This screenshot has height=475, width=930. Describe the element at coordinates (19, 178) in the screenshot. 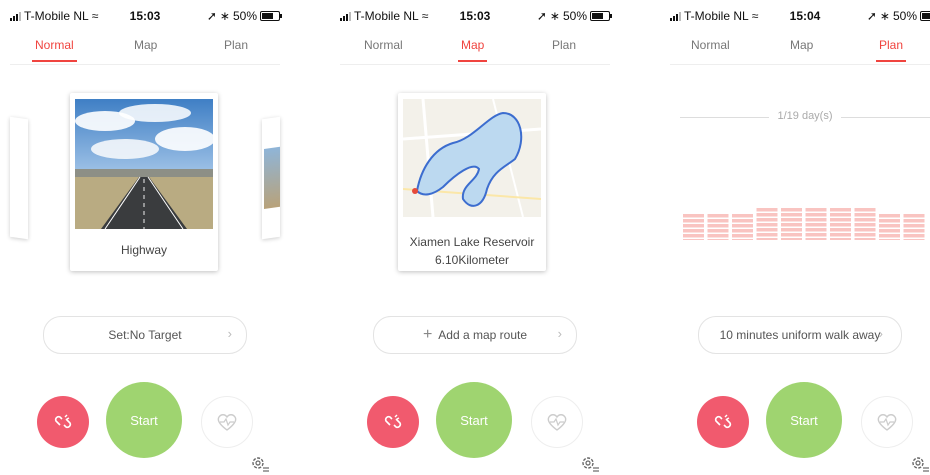

I see `prev-scene-card` at that location.